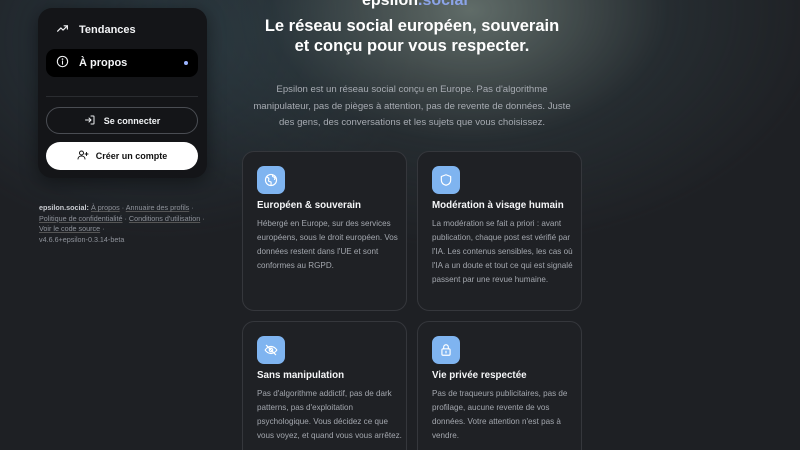  I want to click on info-icon, so click(62, 63).